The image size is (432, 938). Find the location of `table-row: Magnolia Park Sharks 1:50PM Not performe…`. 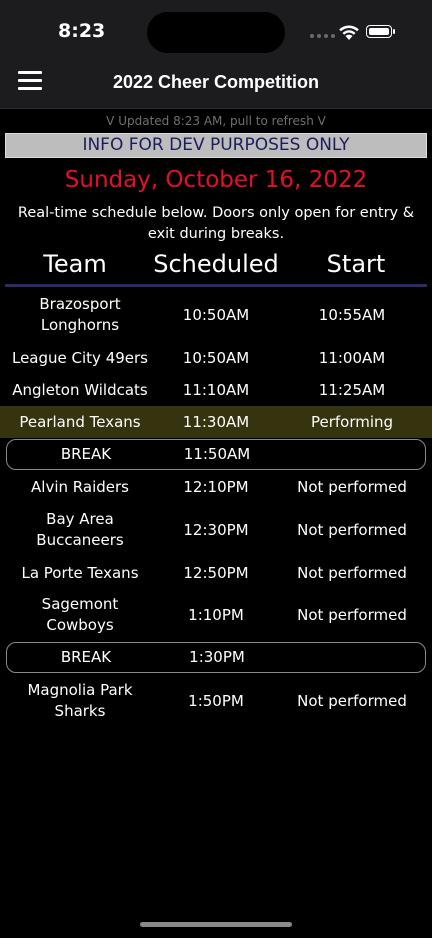

table-row: Magnolia Park Sharks 1:50PM Not performe… is located at coordinates (216, 701).